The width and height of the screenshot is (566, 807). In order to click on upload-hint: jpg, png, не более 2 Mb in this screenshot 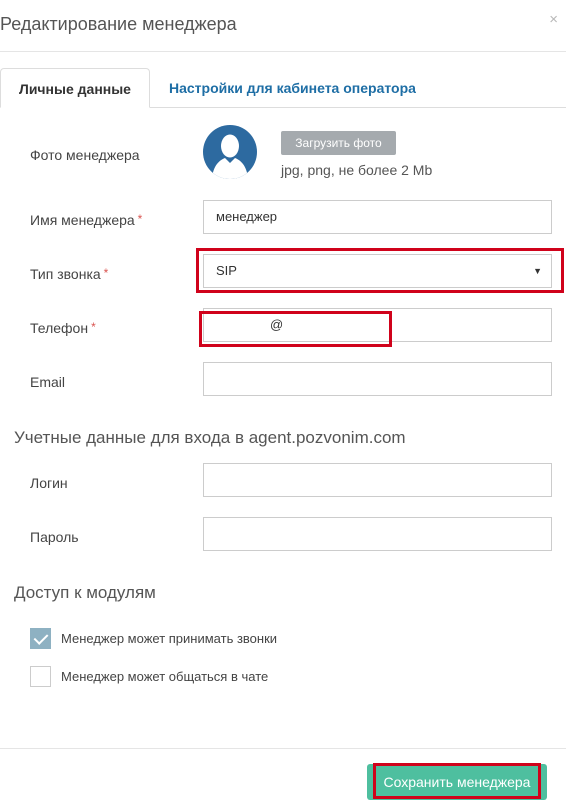, I will do `click(357, 170)`.